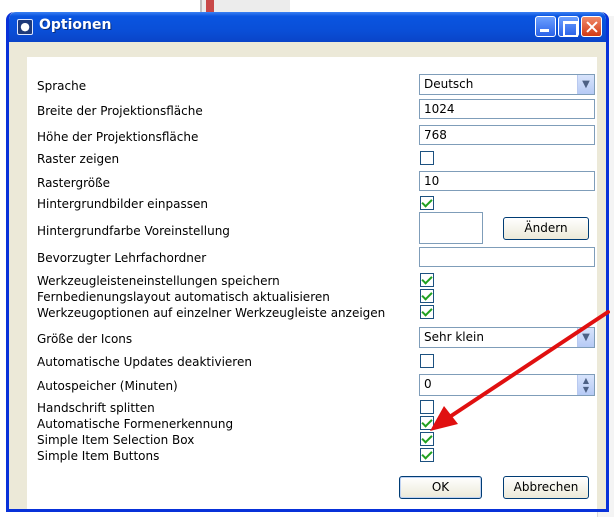 The height and width of the screenshot is (517, 614). What do you see at coordinates (120, 111) in the screenshot?
I see `projection-width-label: Breite der Projektionsfläche` at bounding box center [120, 111].